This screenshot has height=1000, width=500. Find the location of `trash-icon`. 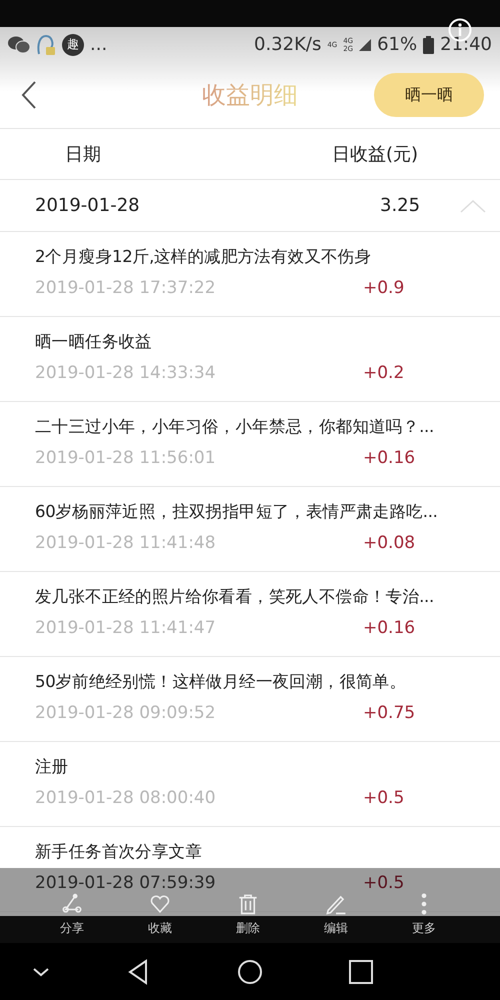

trash-icon is located at coordinates (248, 904).